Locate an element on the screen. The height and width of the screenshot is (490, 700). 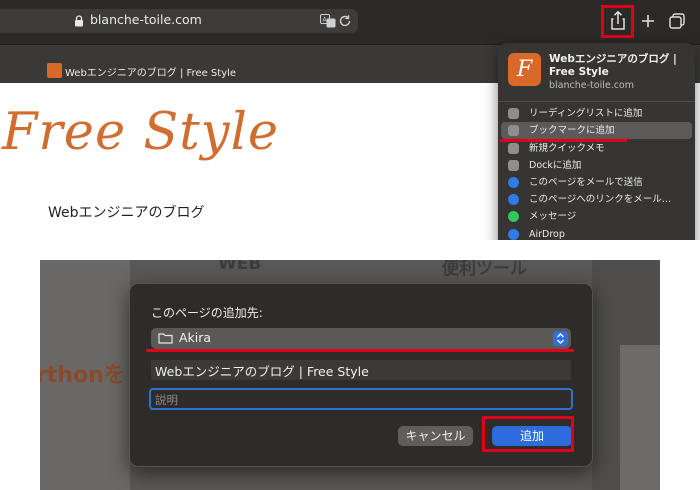
browser-toolbar: blanche-toile.com A is located at coordinates (350, 22).